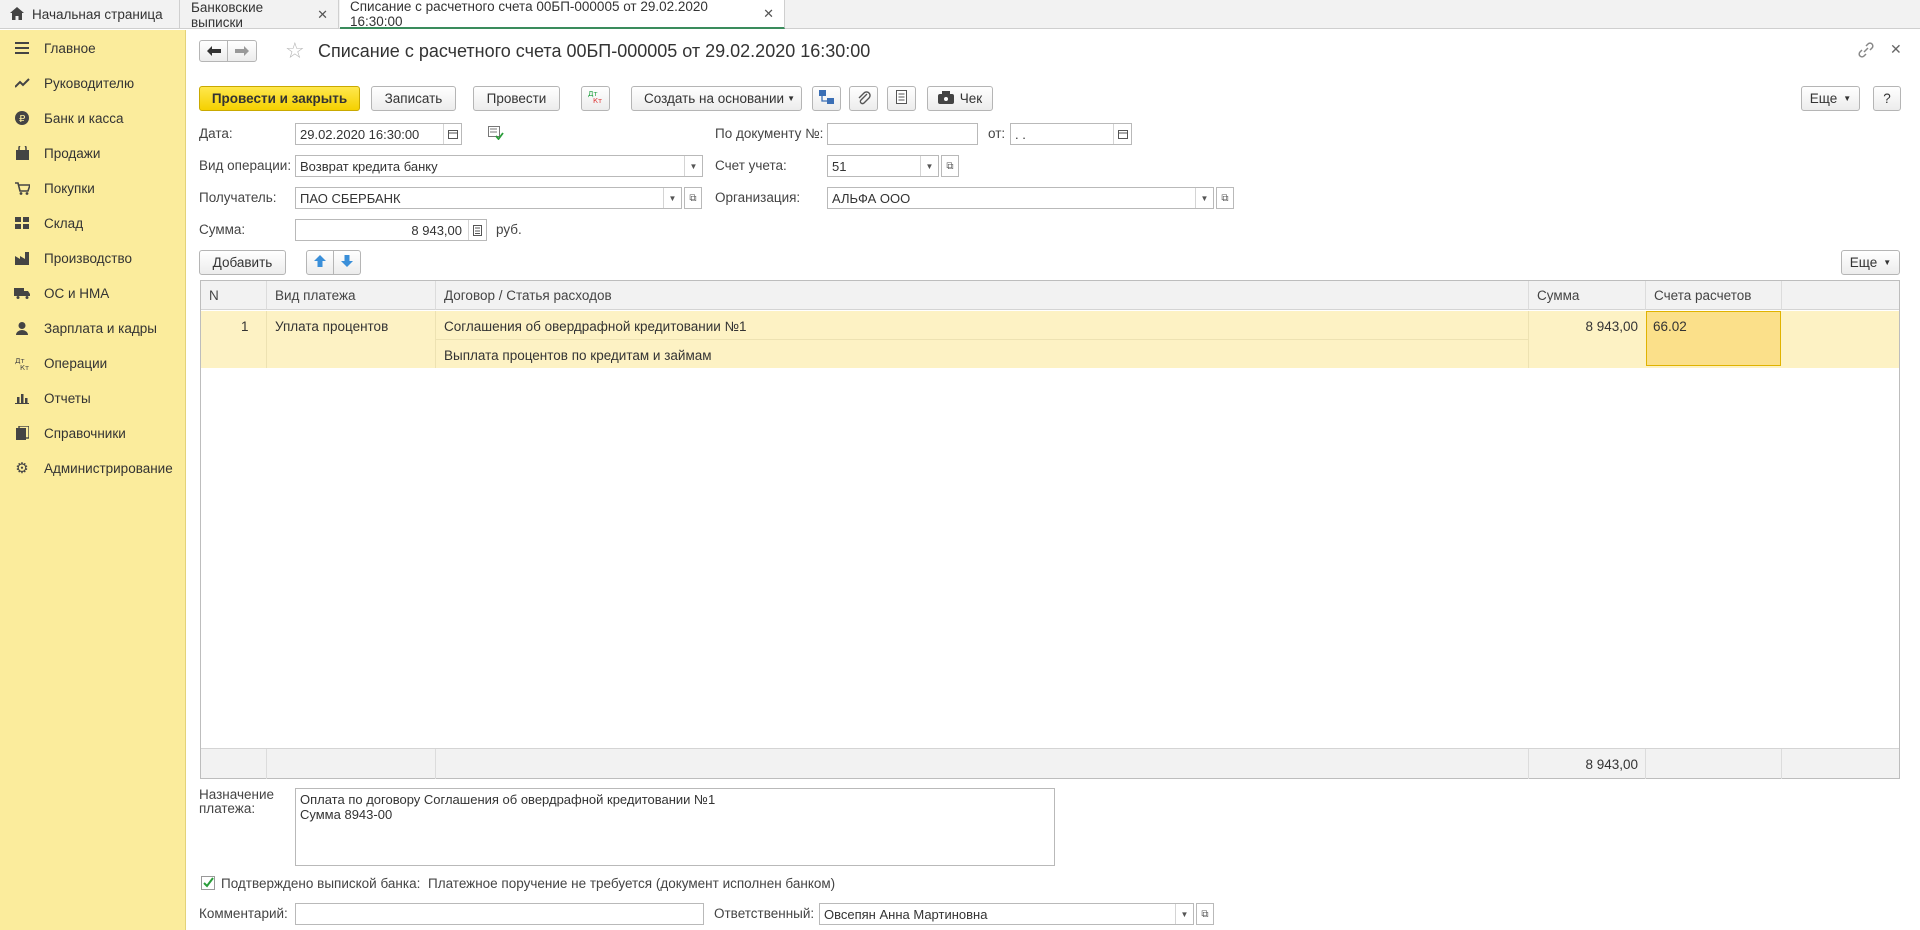  What do you see at coordinates (902, 134) in the screenshot?
I see `docnum-field` at bounding box center [902, 134].